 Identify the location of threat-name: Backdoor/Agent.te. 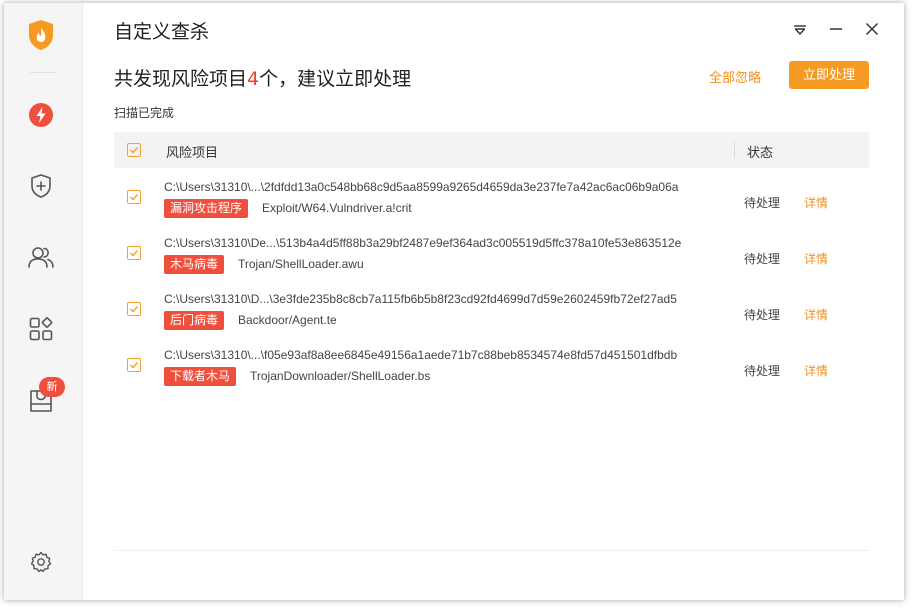
(287, 320).